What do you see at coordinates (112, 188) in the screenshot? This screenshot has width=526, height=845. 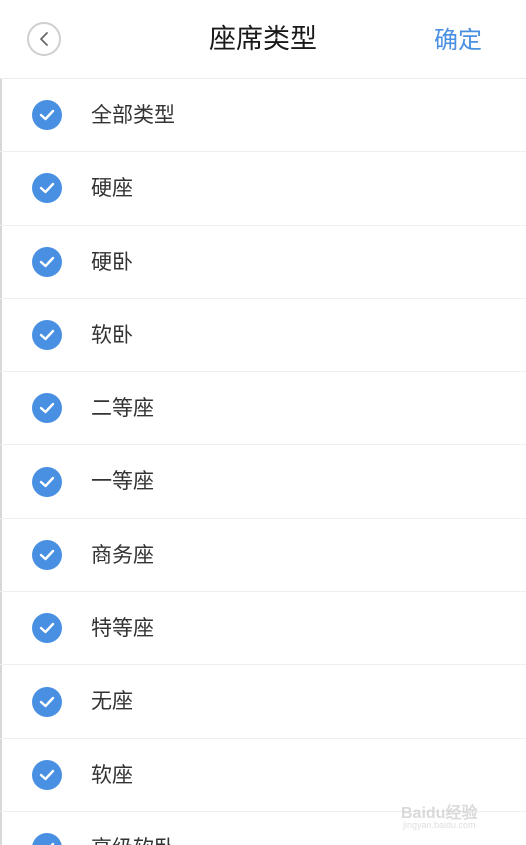 I see `seat-type-label: 硬座` at bounding box center [112, 188].